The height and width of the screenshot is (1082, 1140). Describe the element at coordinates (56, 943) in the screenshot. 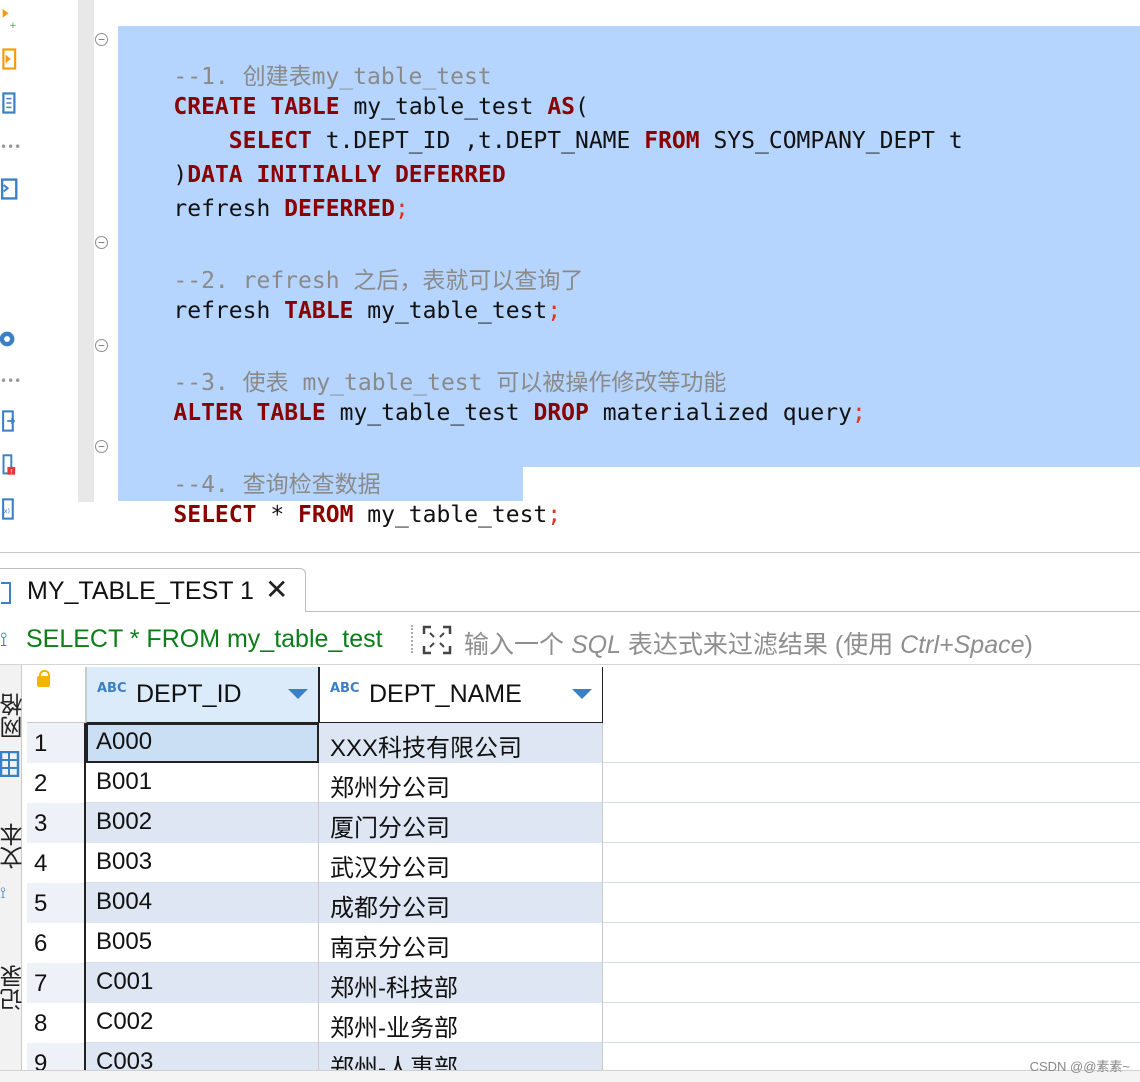

I see `row-number: 6` at that location.